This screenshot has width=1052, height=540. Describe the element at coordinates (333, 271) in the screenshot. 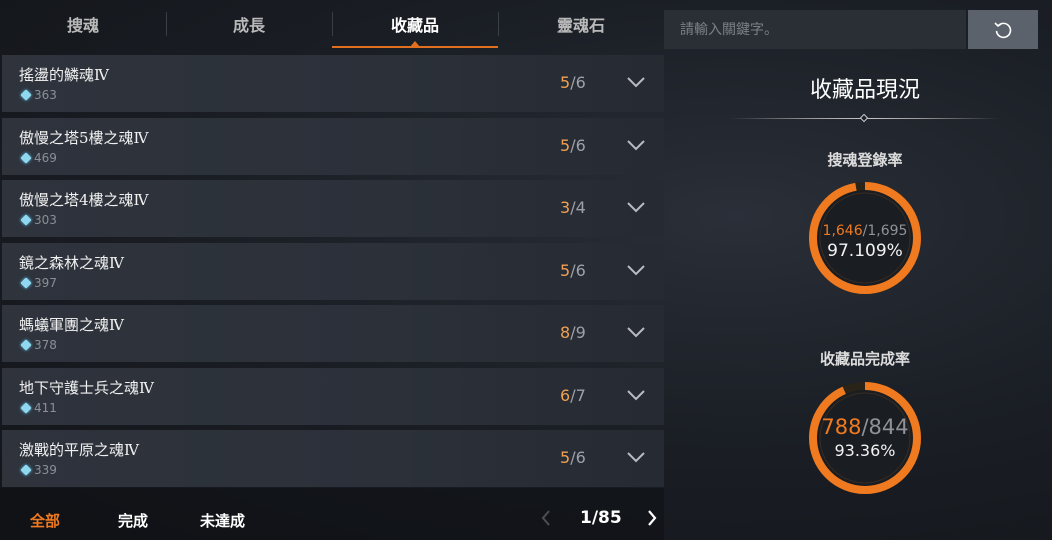

I see `collection-row: 鏡之森林之魂Ⅳ 397 5/6` at that location.